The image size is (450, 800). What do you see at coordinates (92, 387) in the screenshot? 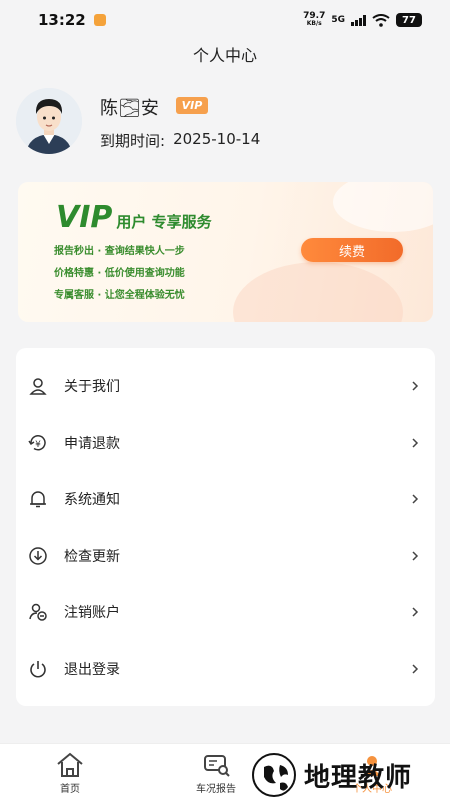
I see `menu-label: 关于我们` at bounding box center [92, 387].